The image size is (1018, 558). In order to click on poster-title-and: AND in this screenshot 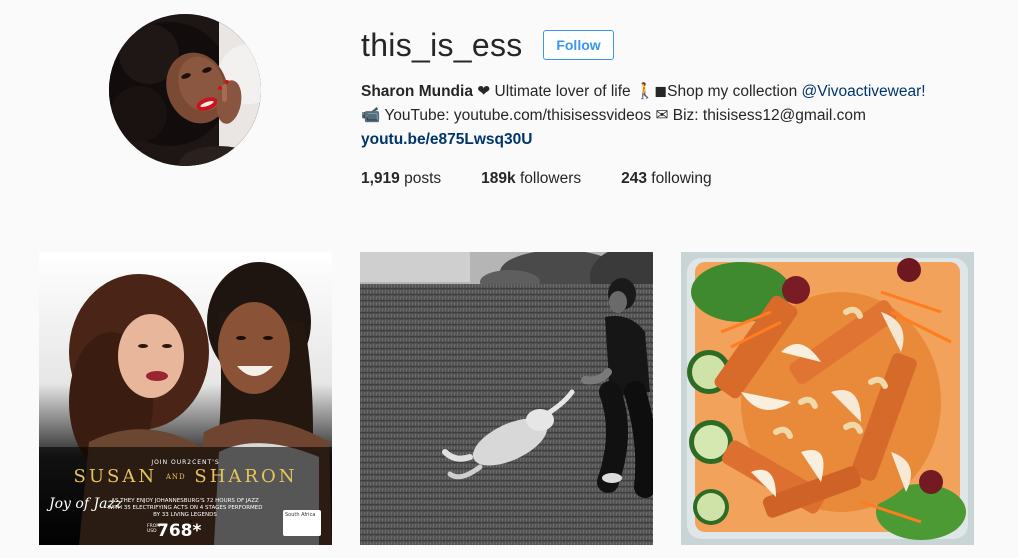, I will do `click(175, 477)`.